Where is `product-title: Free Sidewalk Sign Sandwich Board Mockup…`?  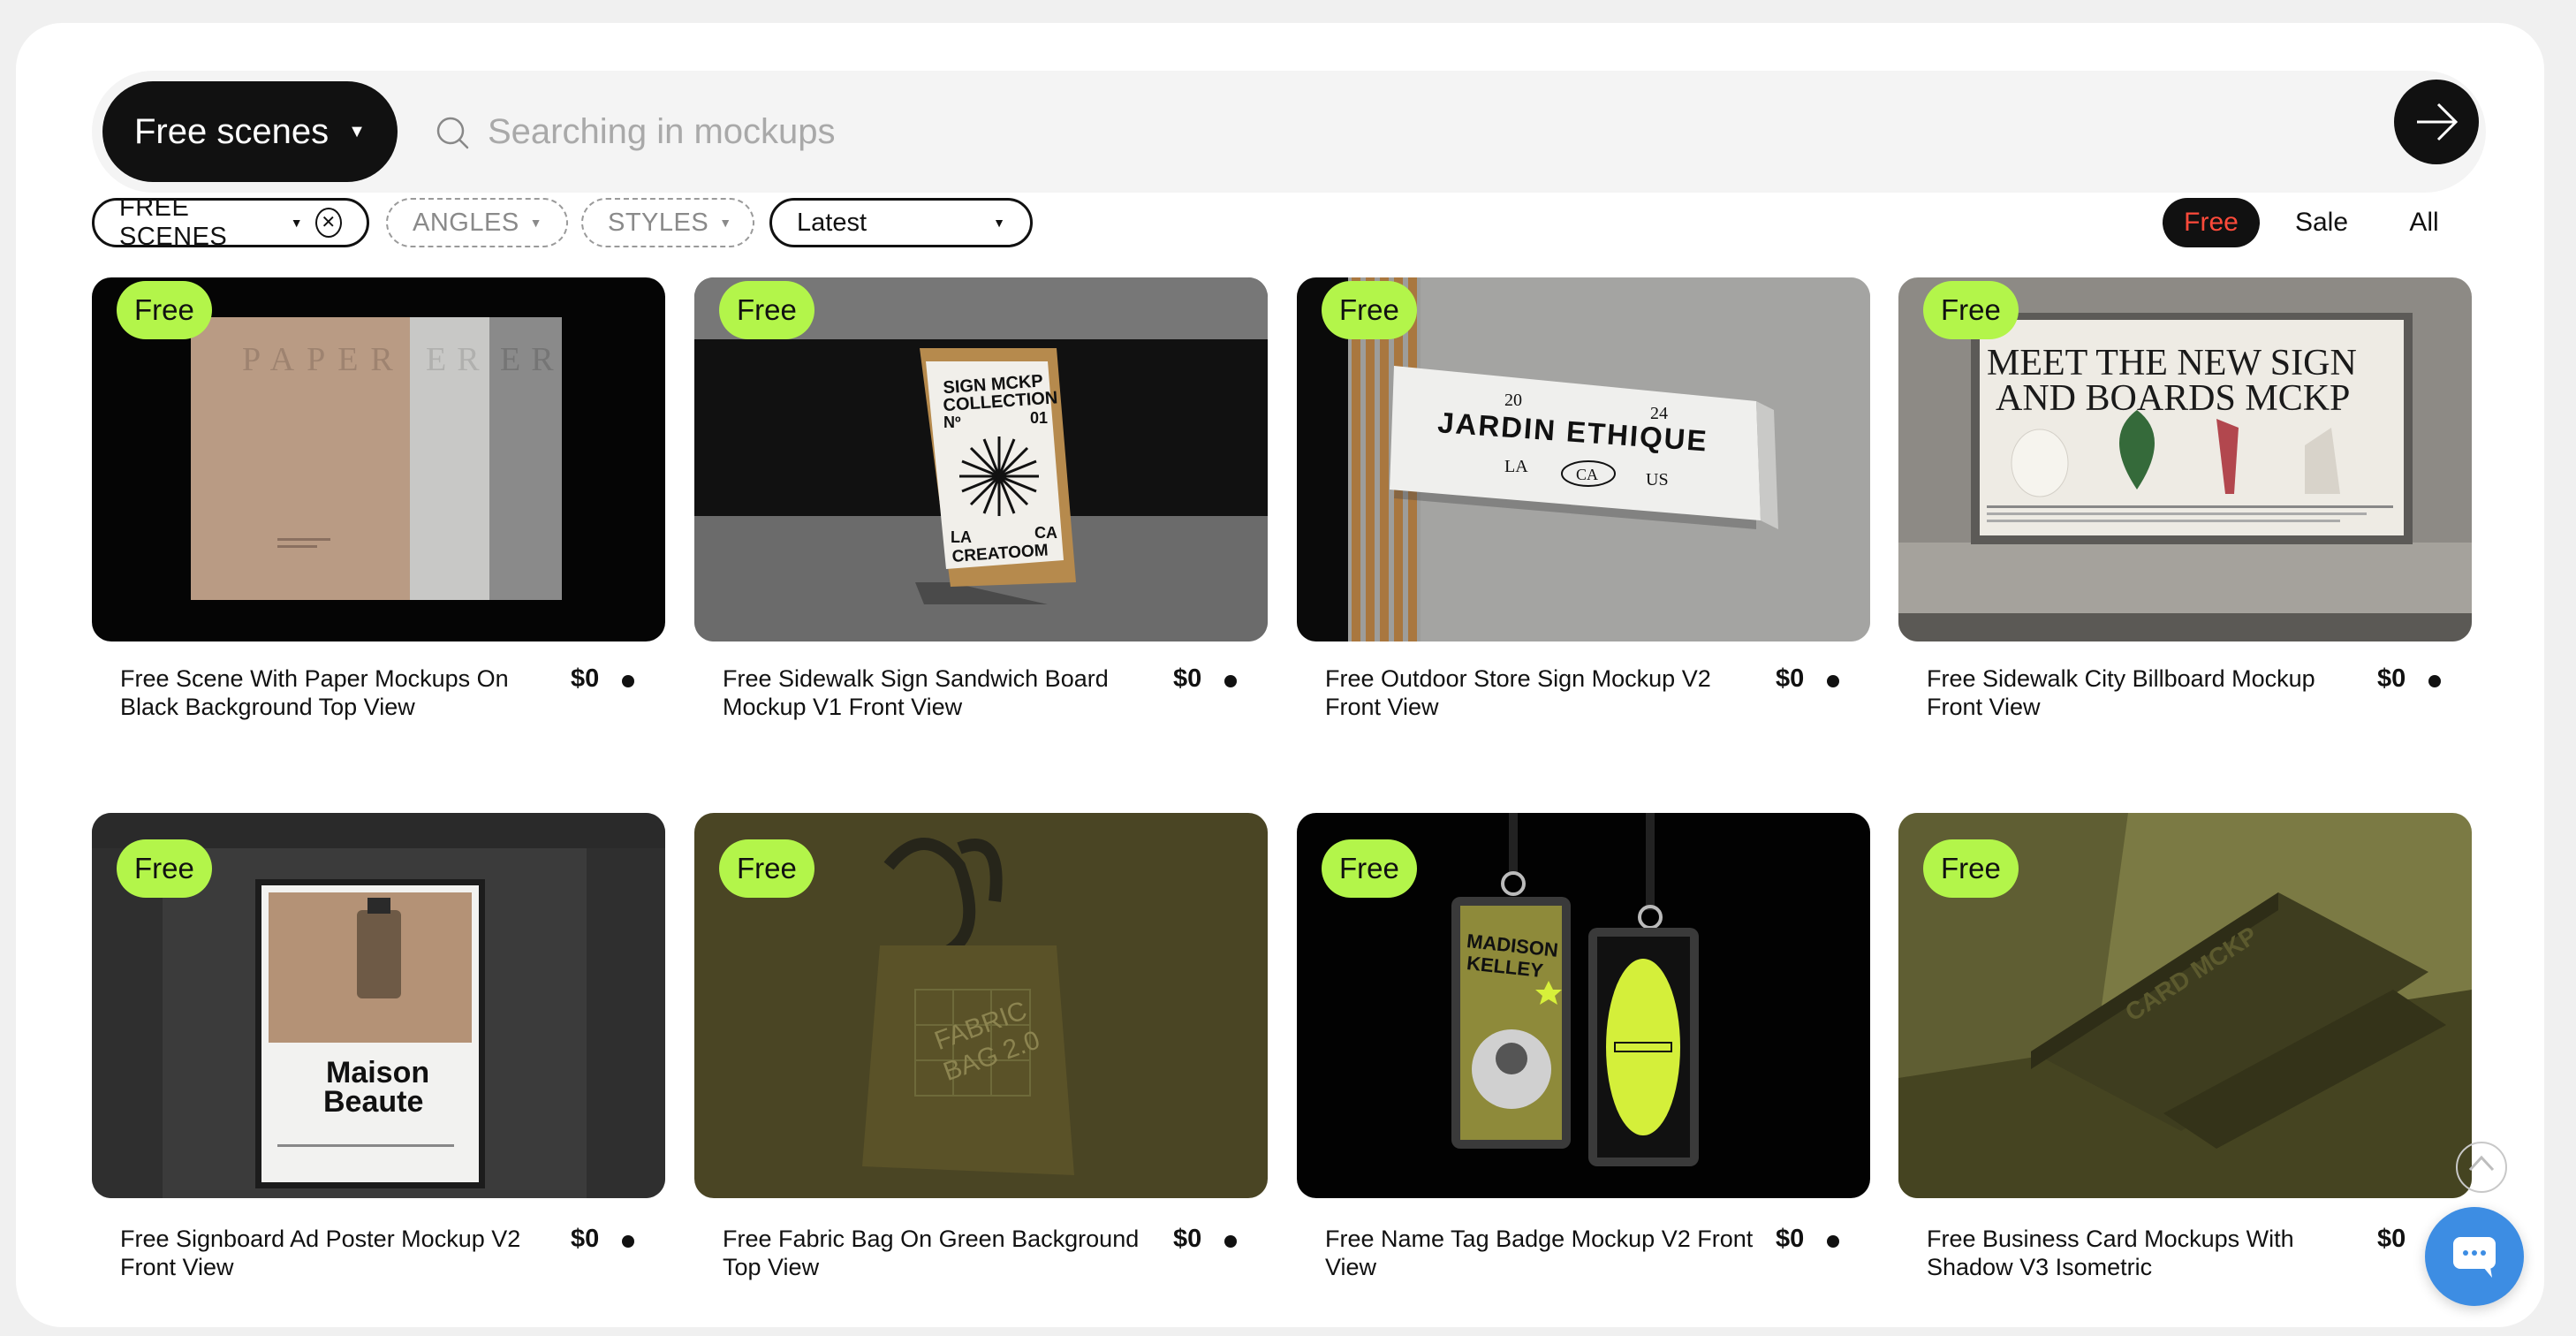
product-title: Free Sidewalk Sign Sandwich Board Mockup… is located at coordinates (939, 692).